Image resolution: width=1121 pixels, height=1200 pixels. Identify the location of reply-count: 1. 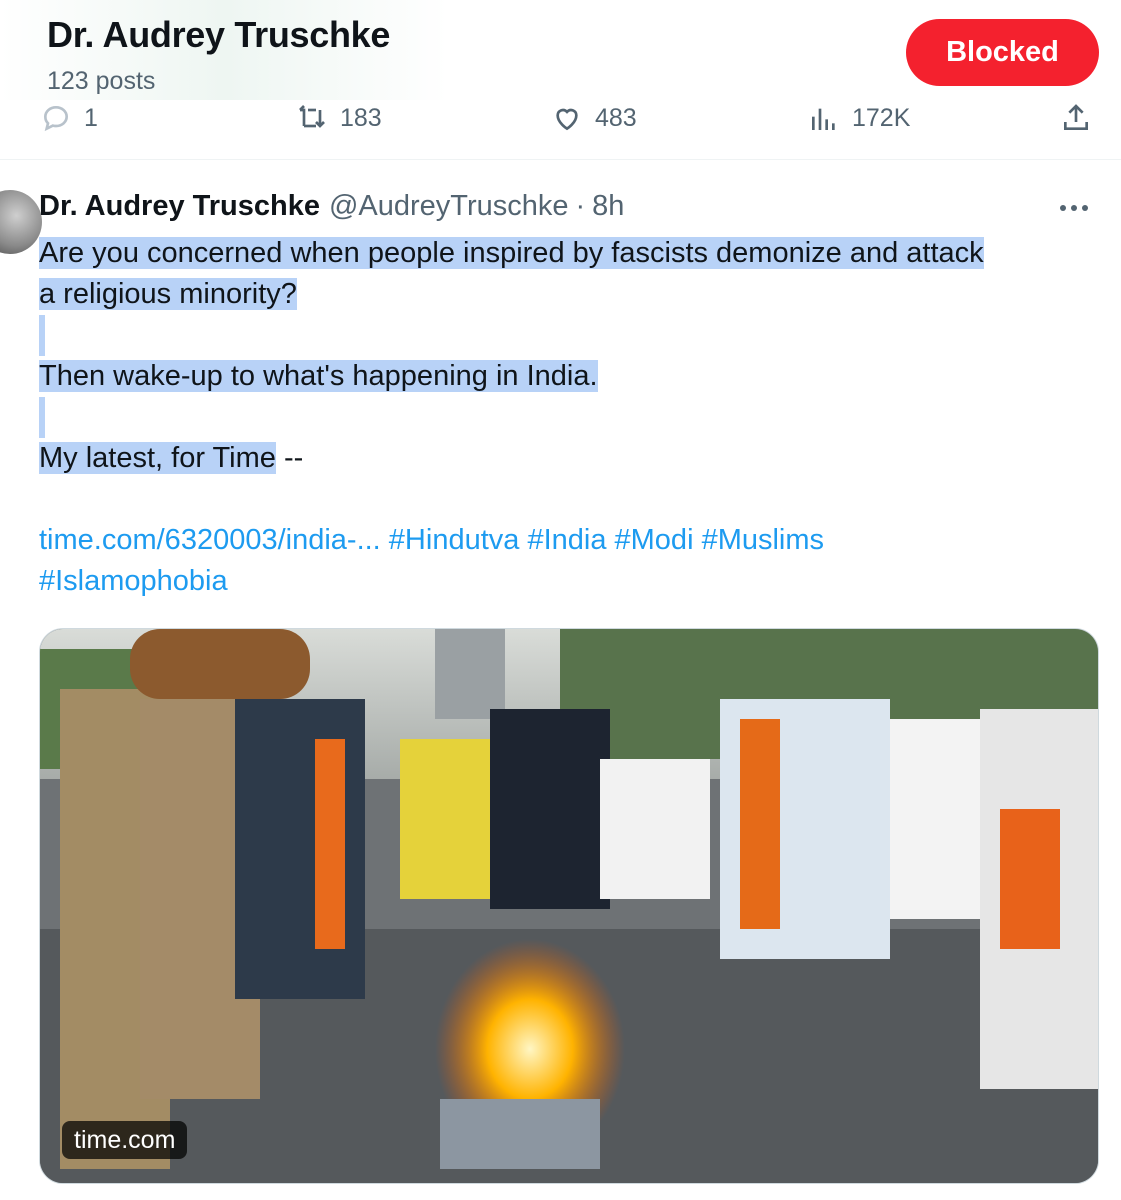
(91, 117).